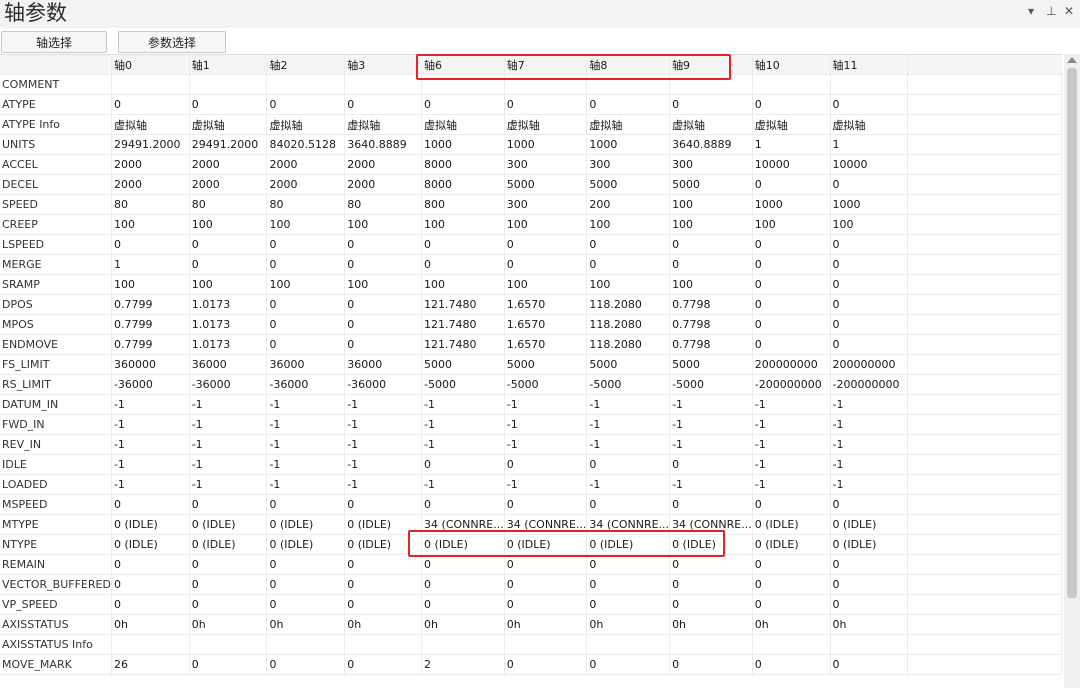 This screenshot has width=1080, height=688. Describe the element at coordinates (628, 304) in the screenshot. I see `parameter-value-cell: 118.2080` at that location.